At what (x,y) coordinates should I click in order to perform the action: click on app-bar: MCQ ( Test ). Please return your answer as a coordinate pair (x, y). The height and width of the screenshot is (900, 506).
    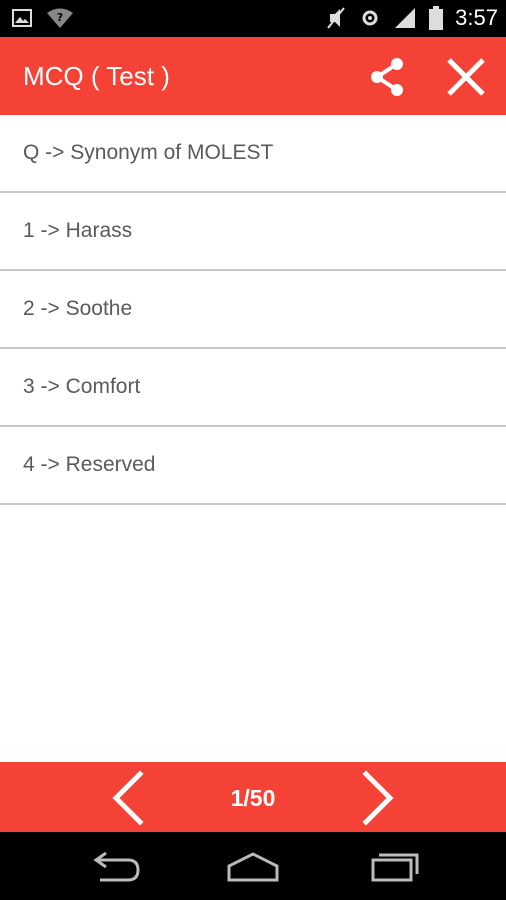
    Looking at the image, I should click on (253, 76).